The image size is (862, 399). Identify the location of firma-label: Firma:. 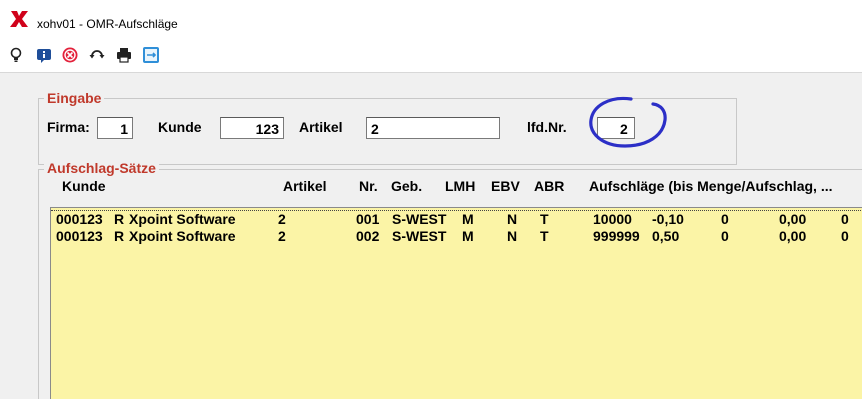
(68, 127).